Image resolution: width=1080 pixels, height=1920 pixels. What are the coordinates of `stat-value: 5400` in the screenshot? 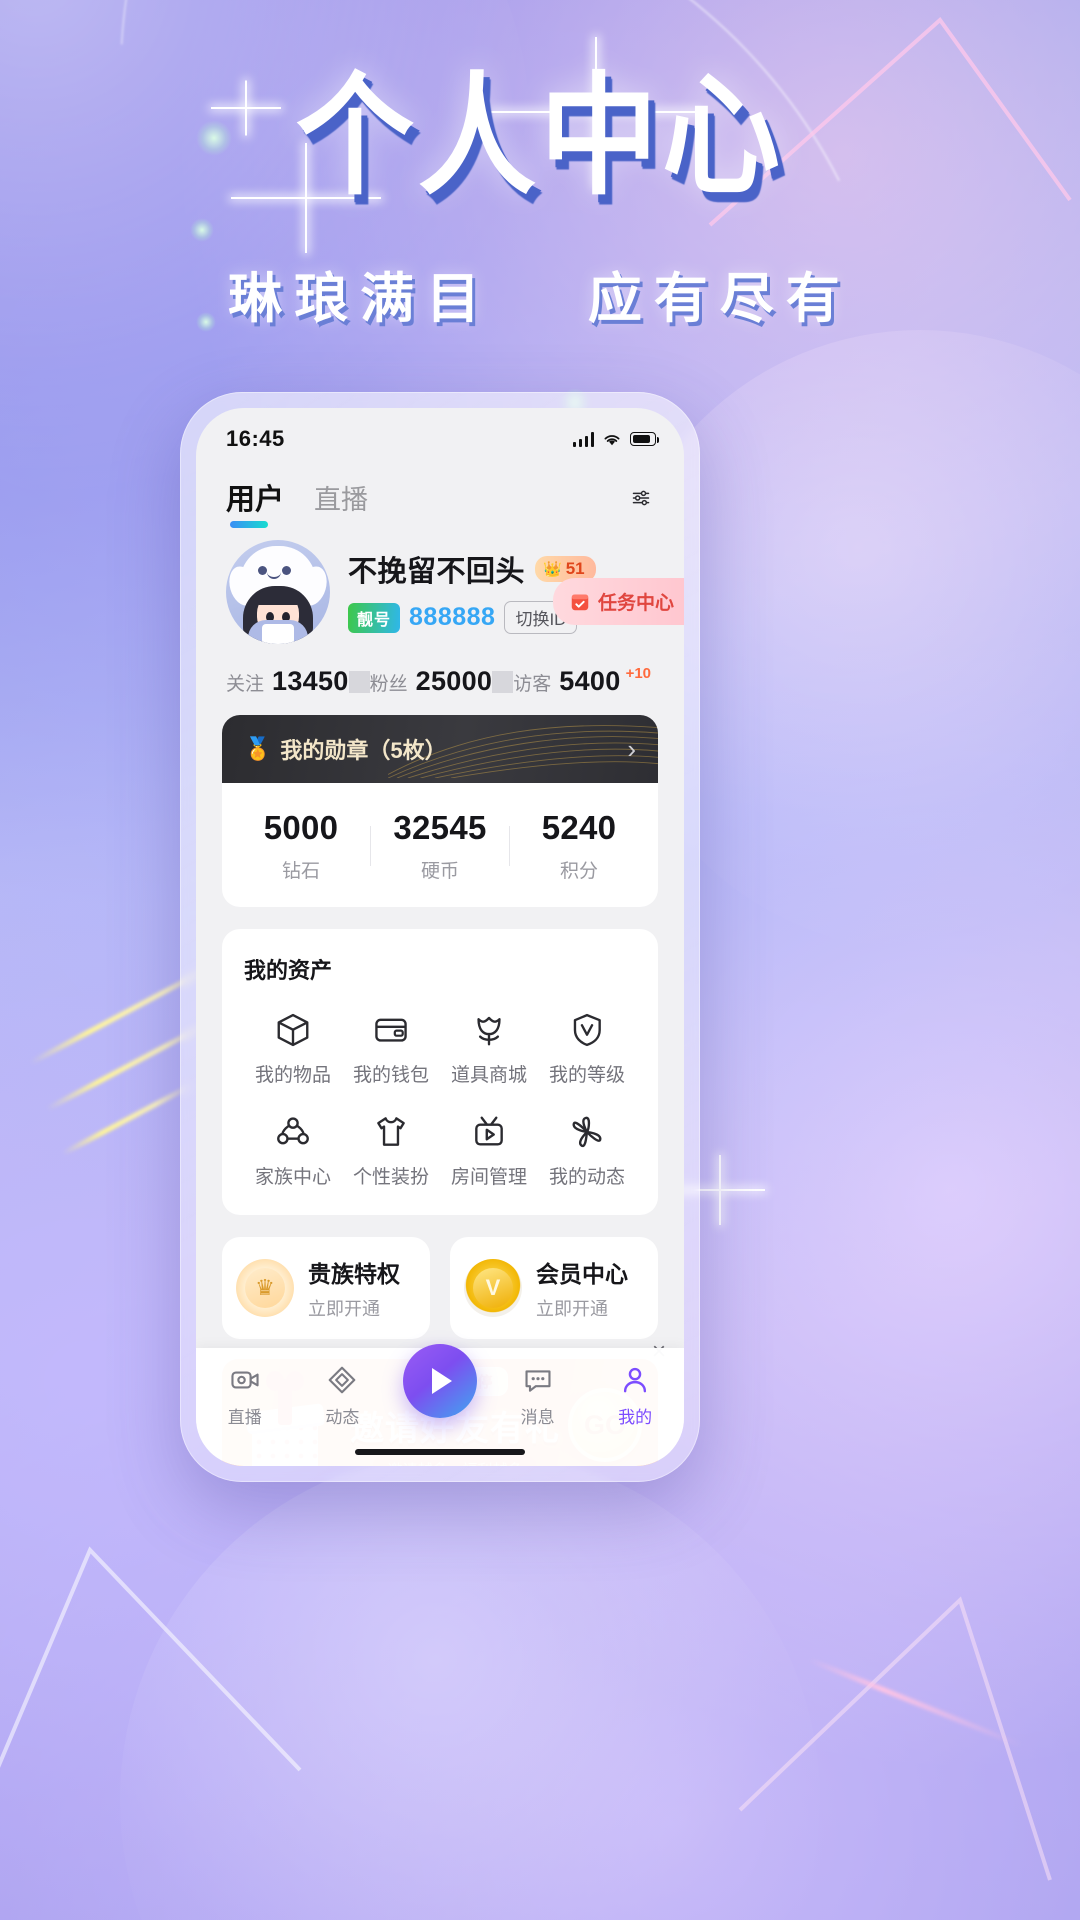 It's located at (590, 681).